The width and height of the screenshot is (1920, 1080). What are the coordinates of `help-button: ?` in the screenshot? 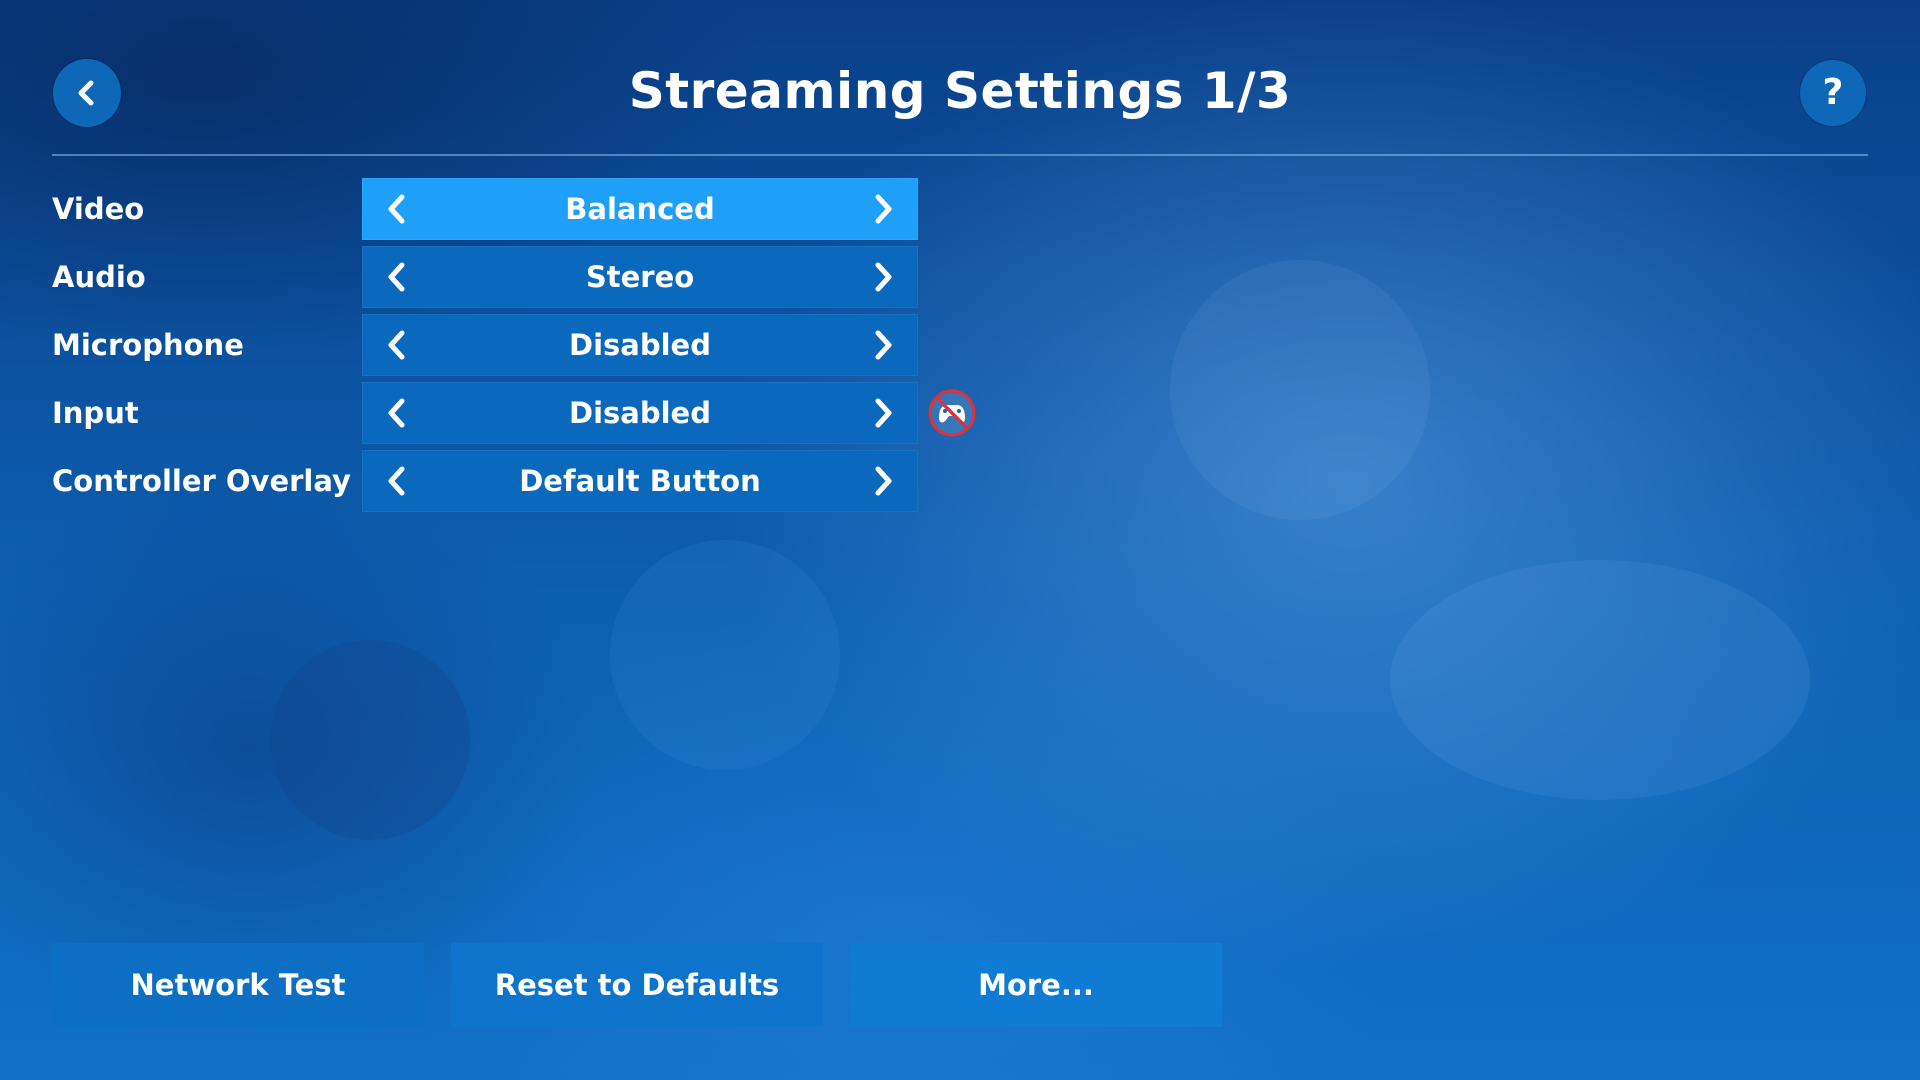 It's located at (1833, 93).